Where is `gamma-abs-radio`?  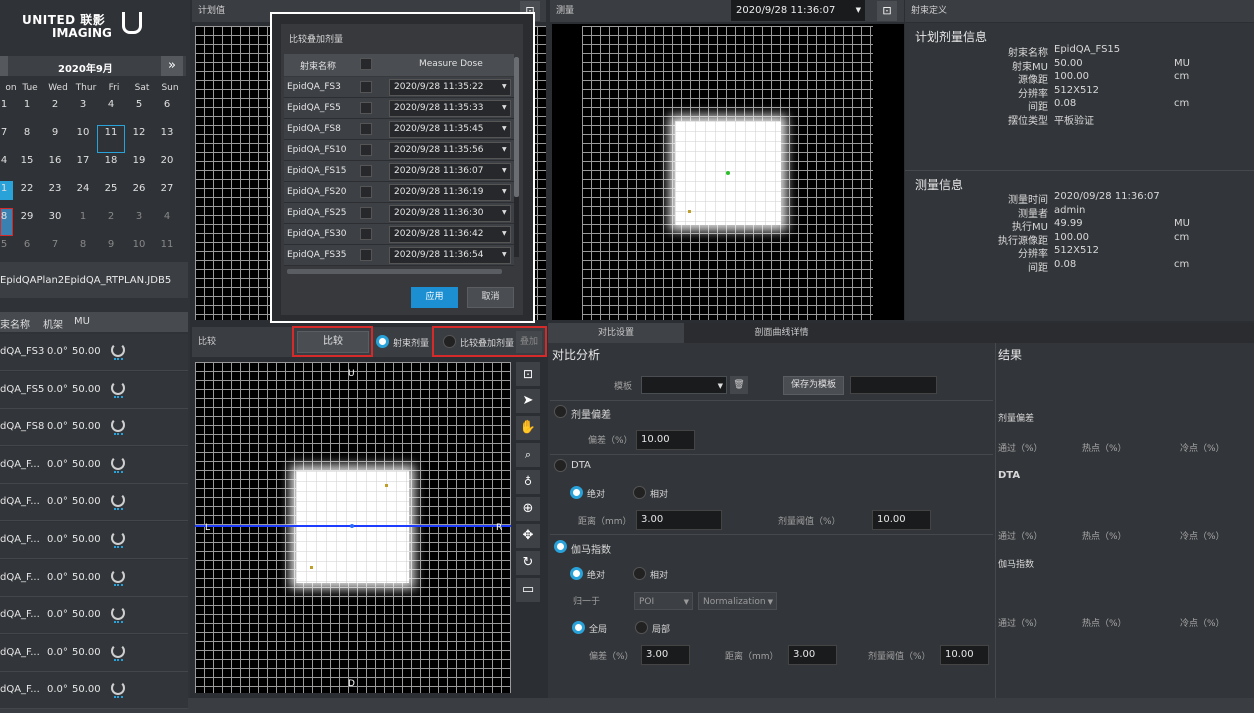 gamma-abs-radio is located at coordinates (576, 573).